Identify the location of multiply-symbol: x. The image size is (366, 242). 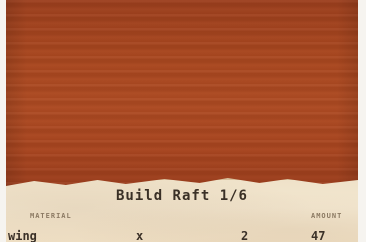
(140, 235).